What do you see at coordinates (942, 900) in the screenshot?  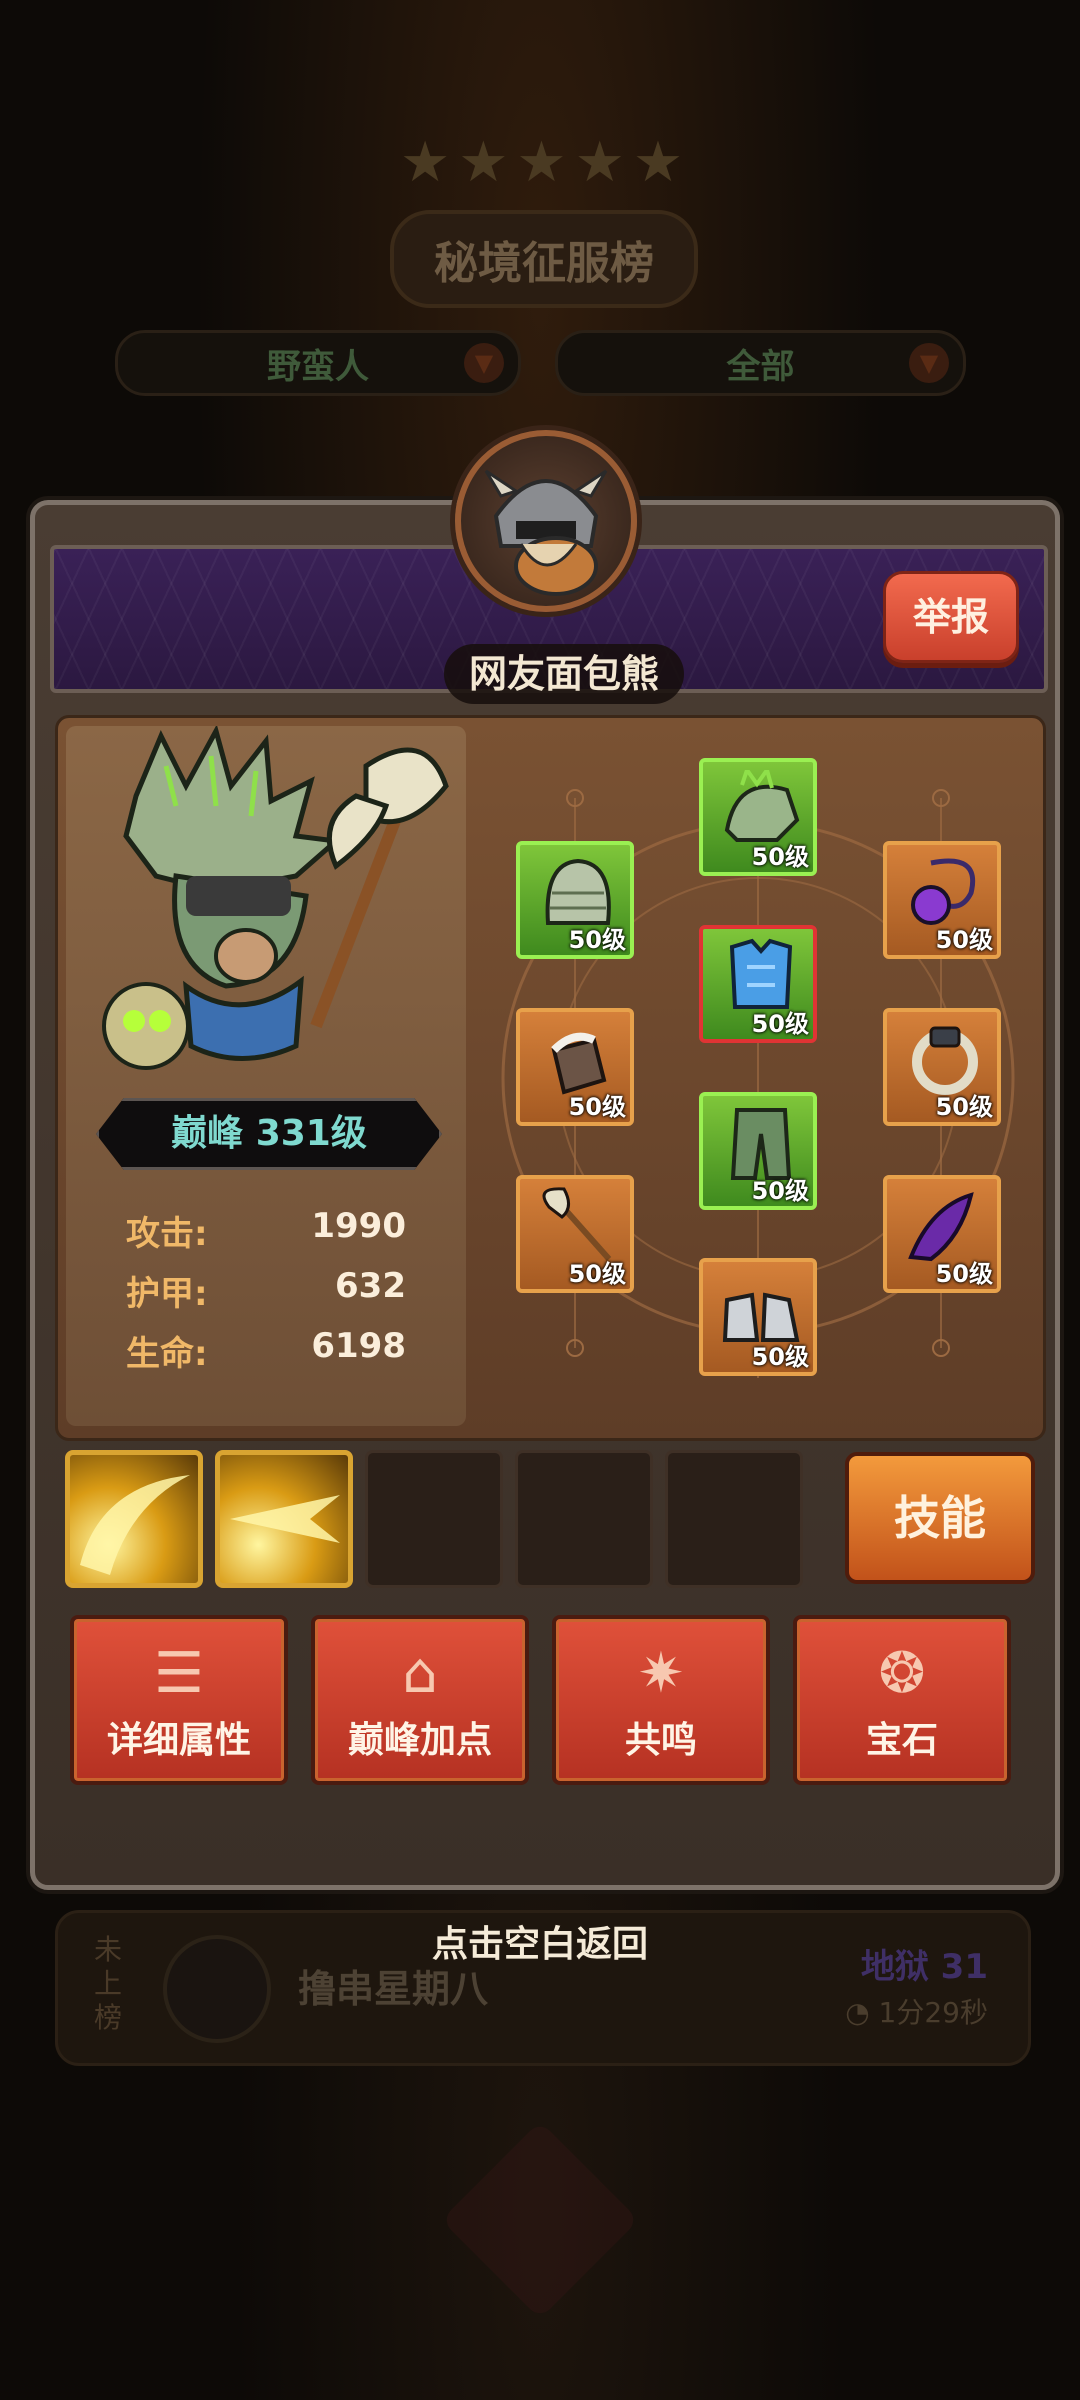 I see `equip-slot-amulet: 50级` at bounding box center [942, 900].